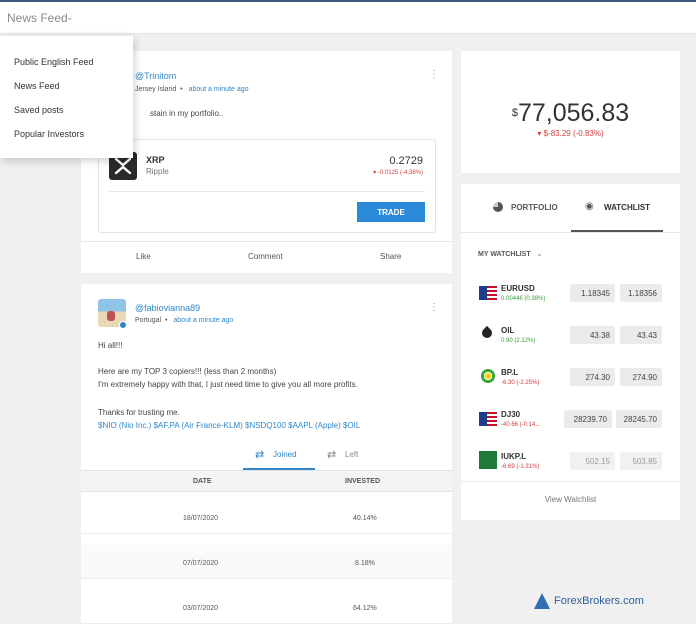 The height and width of the screenshot is (624, 696). What do you see at coordinates (390, 256) in the screenshot?
I see `share-button: Share` at bounding box center [390, 256].